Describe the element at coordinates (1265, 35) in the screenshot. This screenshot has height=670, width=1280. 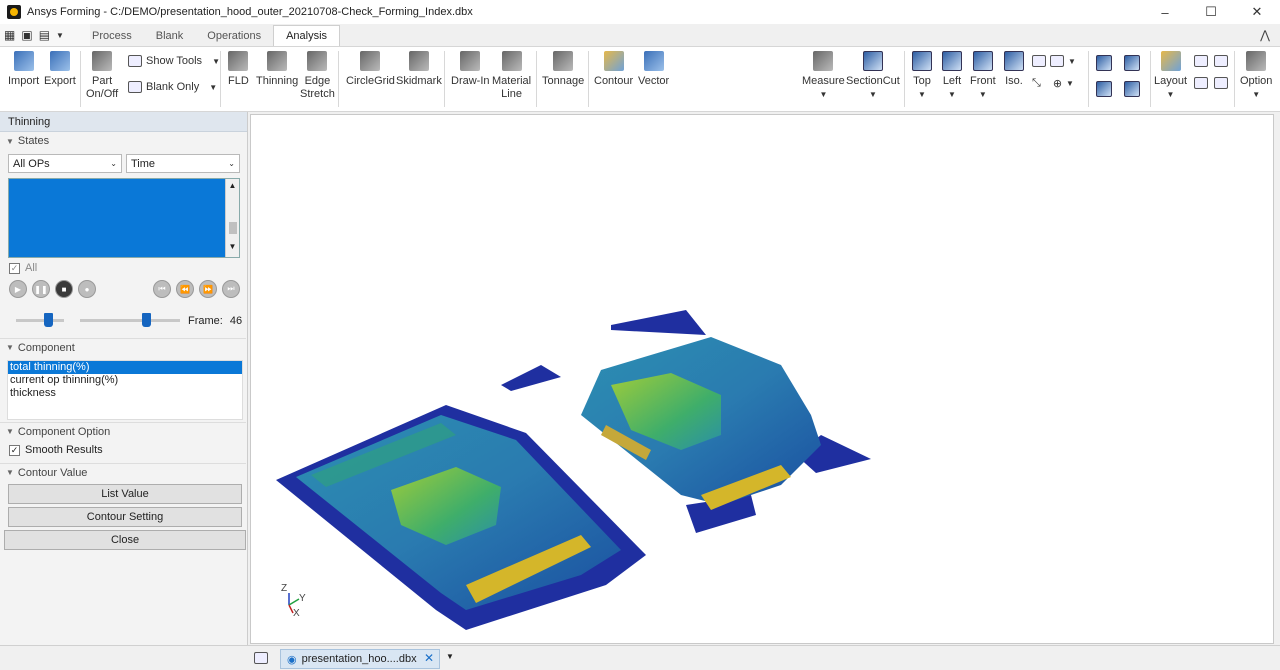
I see `help-icon: ⋀` at that location.